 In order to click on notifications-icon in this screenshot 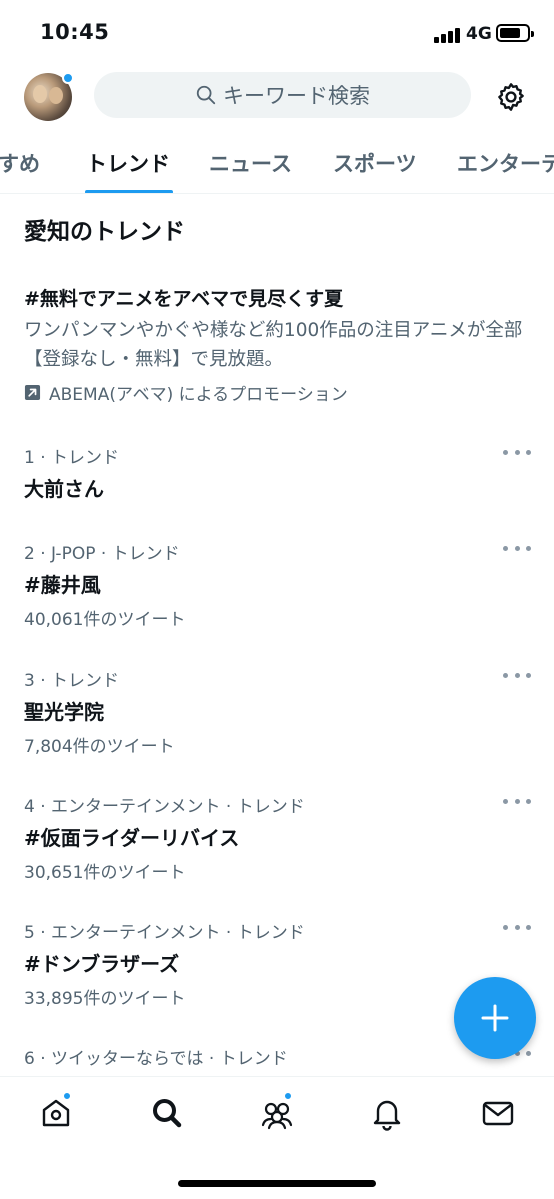, I will do `click(387, 1115)`.